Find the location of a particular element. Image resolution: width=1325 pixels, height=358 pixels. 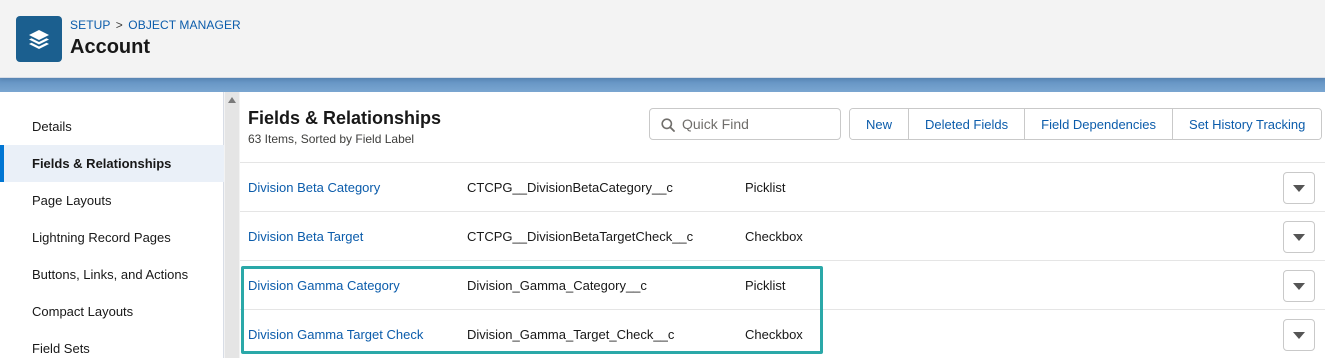

new-field-button: New is located at coordinates (880, 124).